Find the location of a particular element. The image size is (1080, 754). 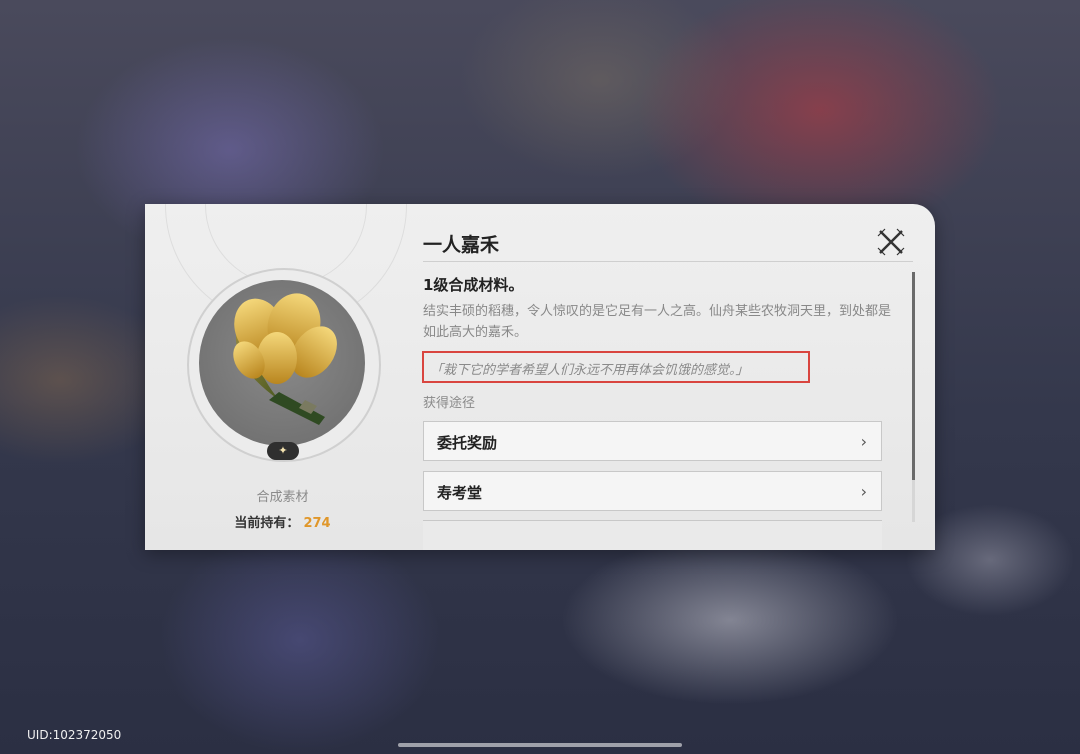

item-icon is located at coordinates (282, 363).